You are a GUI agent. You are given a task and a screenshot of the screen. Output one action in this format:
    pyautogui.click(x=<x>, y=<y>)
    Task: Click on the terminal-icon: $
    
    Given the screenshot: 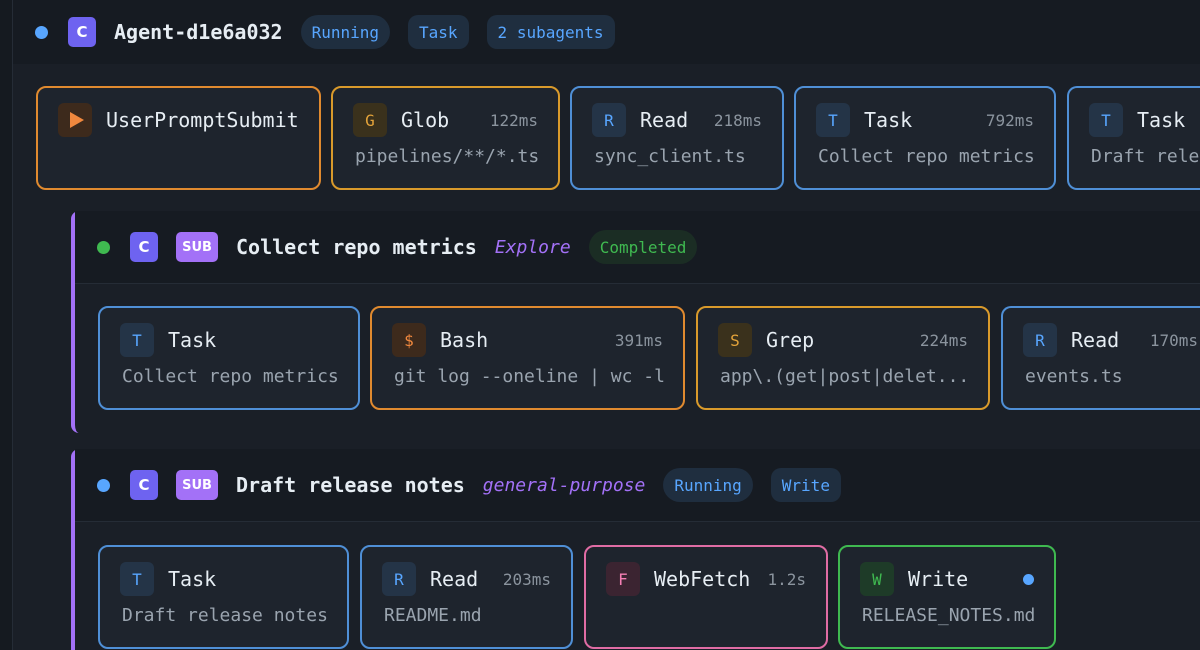 What is the action you would take?
    pyautogui.click(x=409, y=340)
    